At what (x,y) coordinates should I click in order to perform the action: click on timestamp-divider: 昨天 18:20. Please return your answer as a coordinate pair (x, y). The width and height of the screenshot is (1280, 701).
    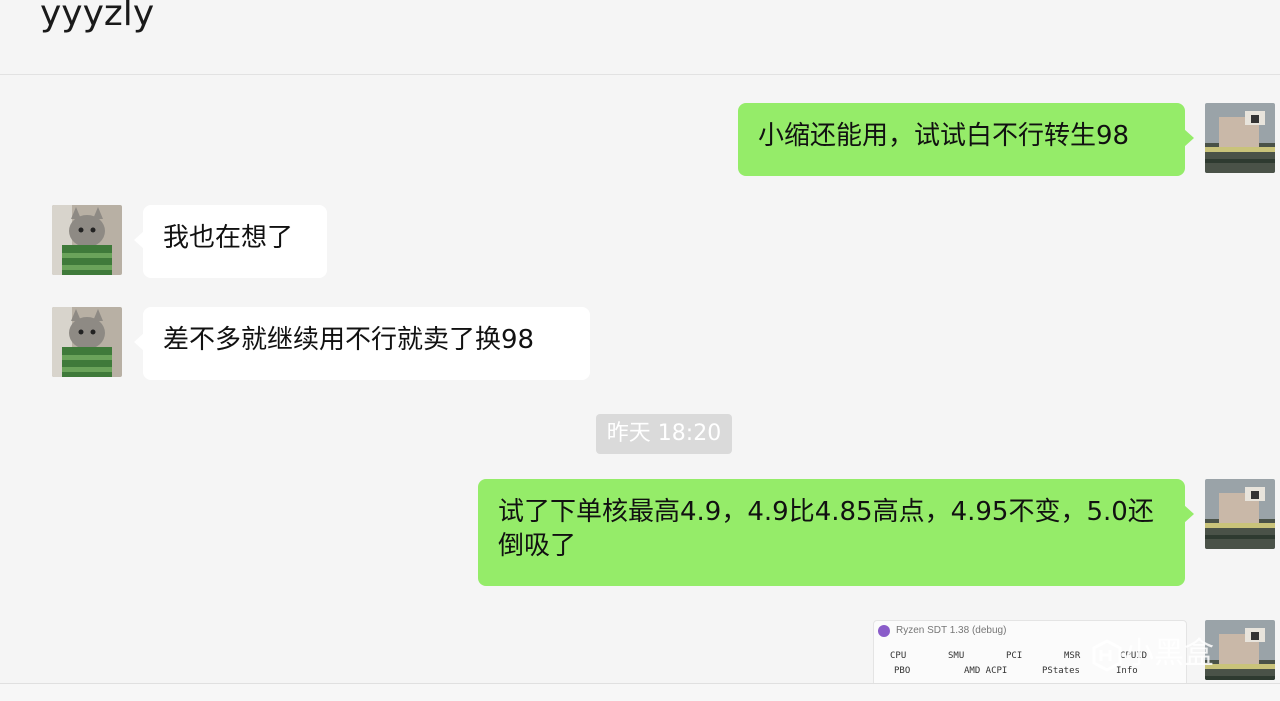
    Looking at the image, I should click on (664, 434).